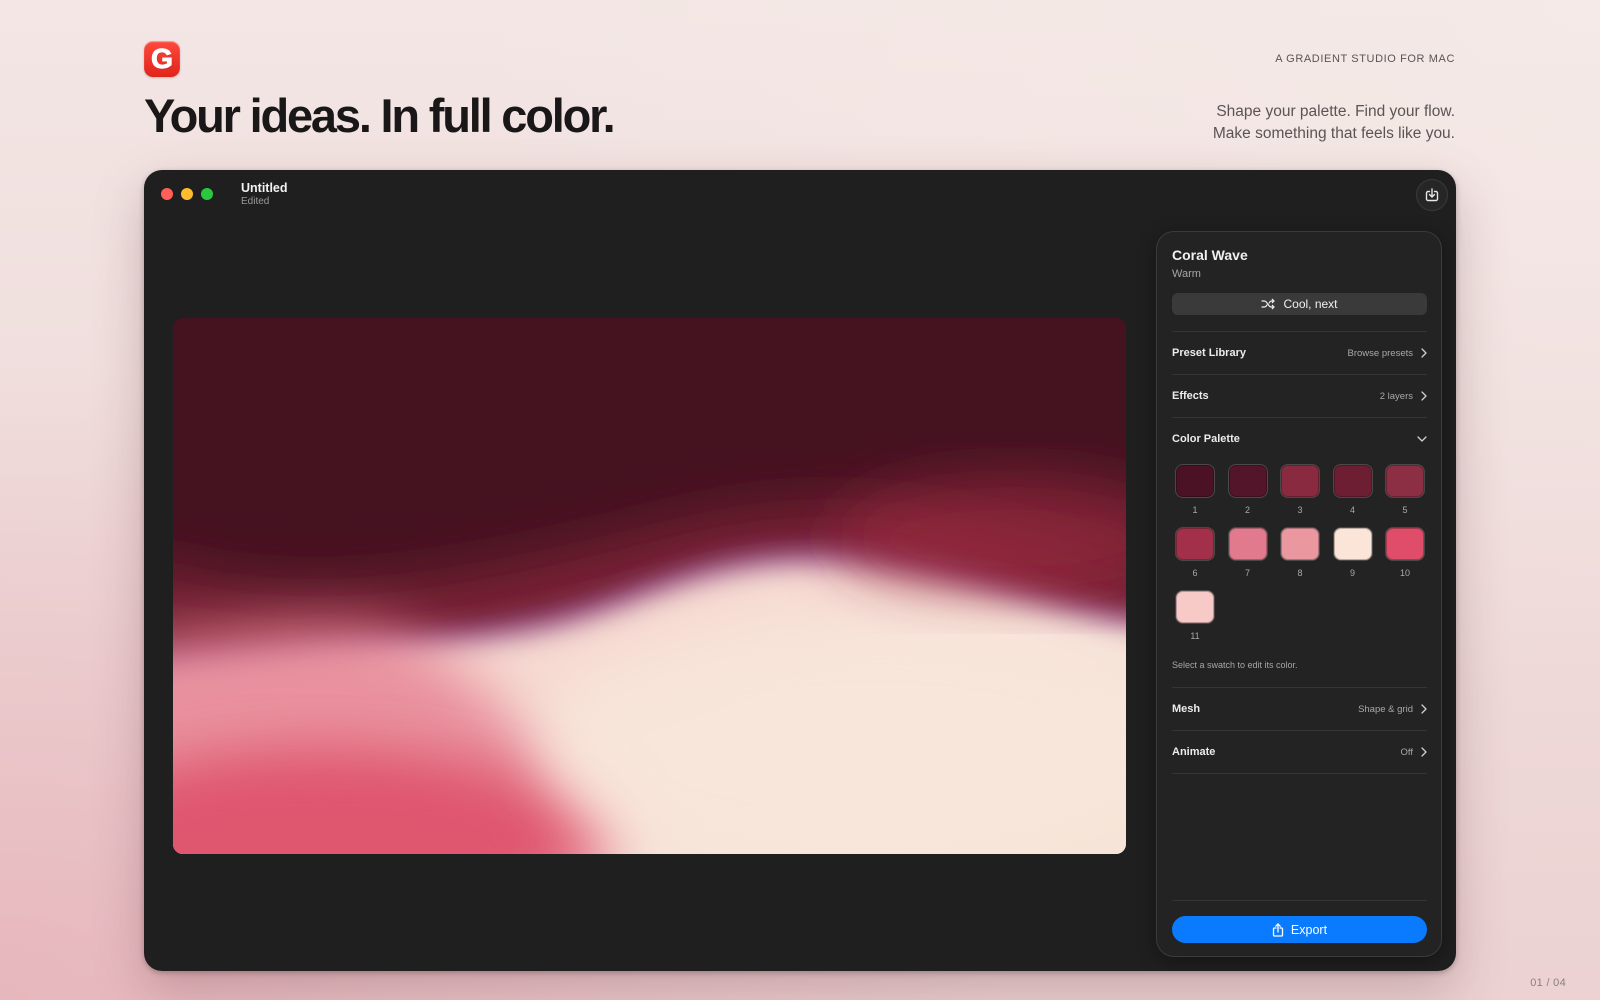  I want to click on row-label: Preset Library, so click(1209, 353).